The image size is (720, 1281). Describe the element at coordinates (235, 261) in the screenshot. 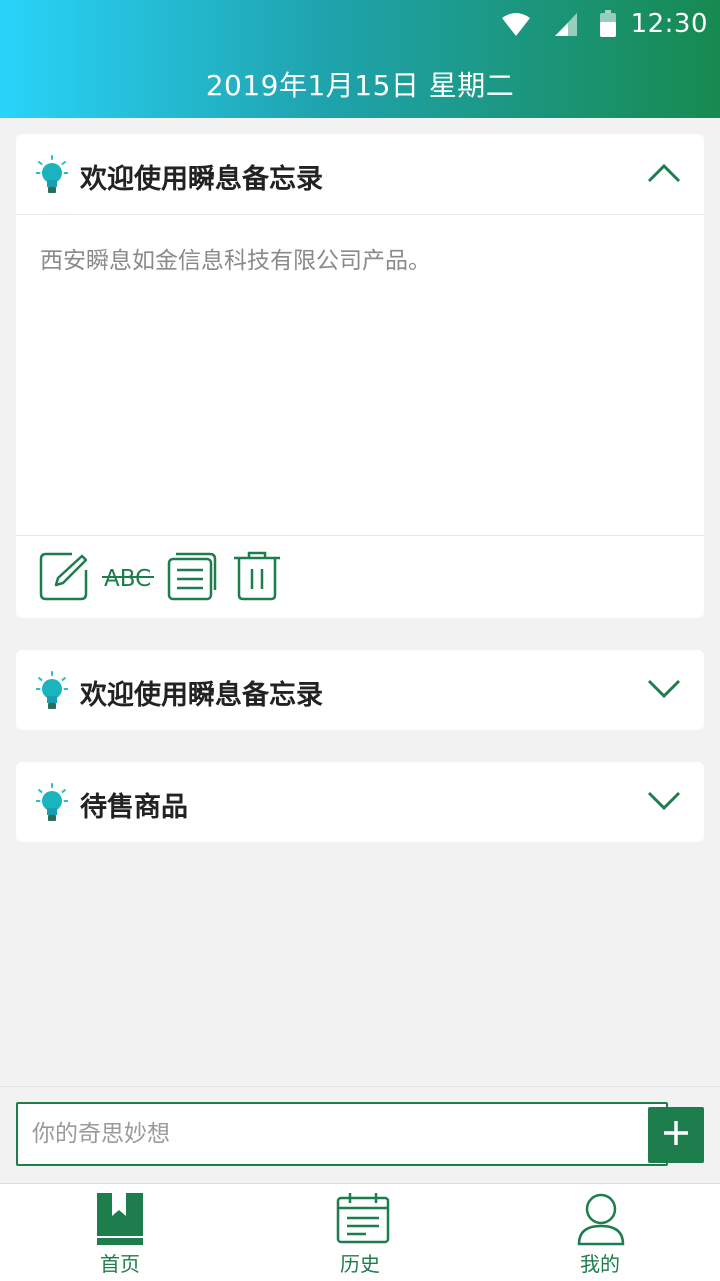

I see `memo-content: 西安瞬息如金信息科技有限公司产品。` at that location.